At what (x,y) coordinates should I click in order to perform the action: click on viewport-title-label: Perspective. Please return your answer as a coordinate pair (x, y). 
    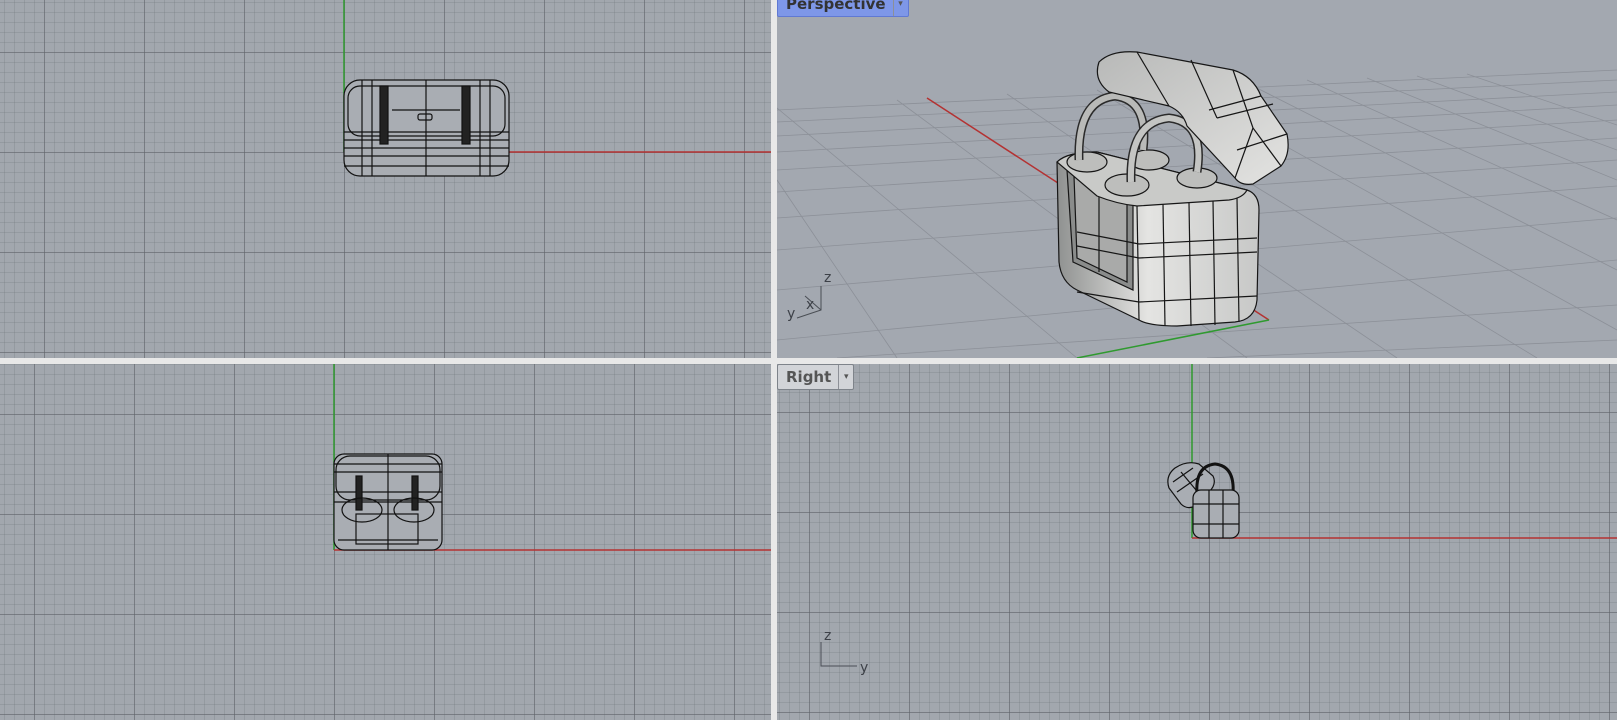
    Looking at the image, I should click on (836, 6).